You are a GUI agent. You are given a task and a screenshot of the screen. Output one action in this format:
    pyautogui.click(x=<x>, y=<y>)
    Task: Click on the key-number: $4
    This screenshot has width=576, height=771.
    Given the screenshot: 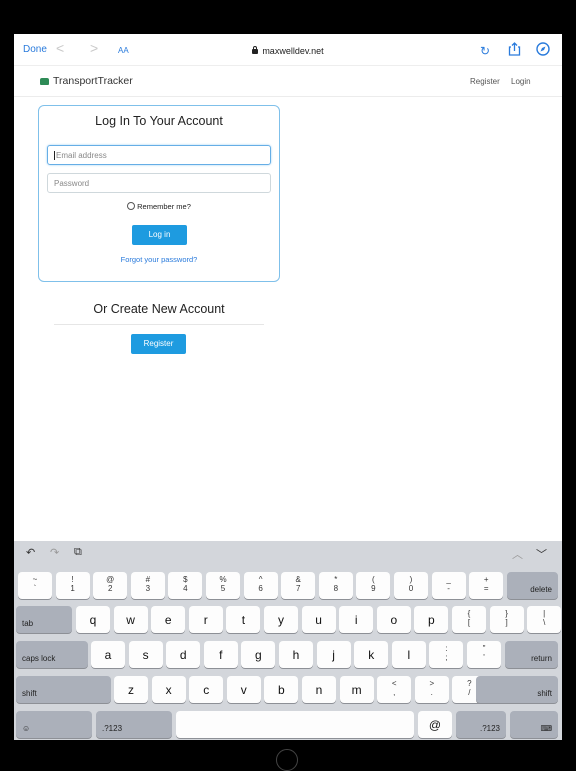 What is the action you would take?
    pyautogui.click(x=185, y=585)
    